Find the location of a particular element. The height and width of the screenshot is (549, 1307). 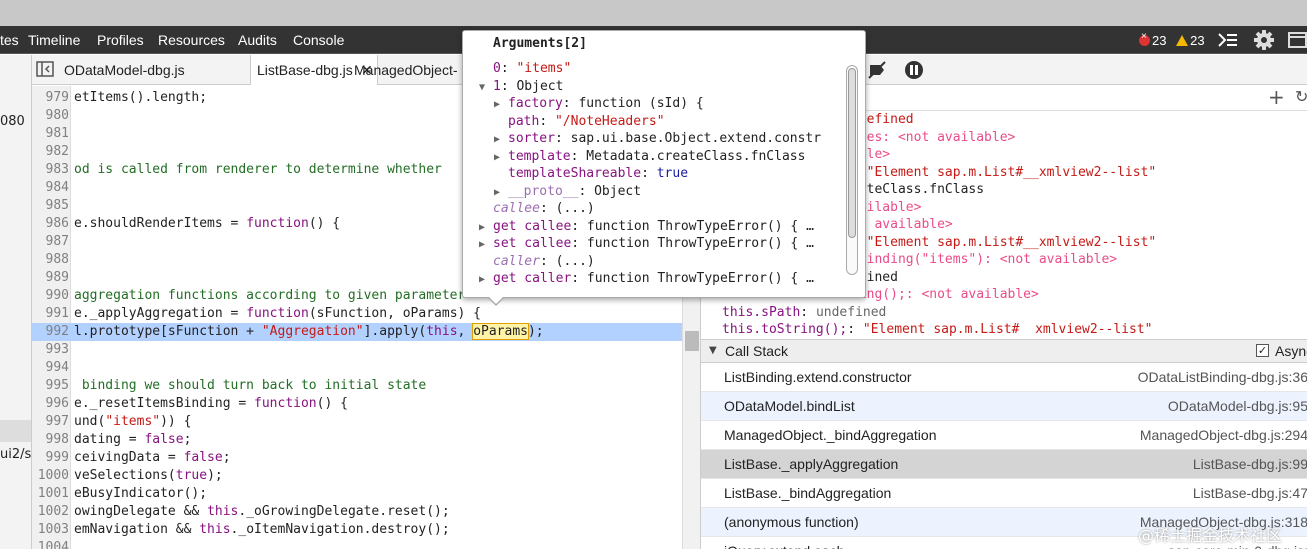

tab-console: Console is located at coordinates (318, 40).